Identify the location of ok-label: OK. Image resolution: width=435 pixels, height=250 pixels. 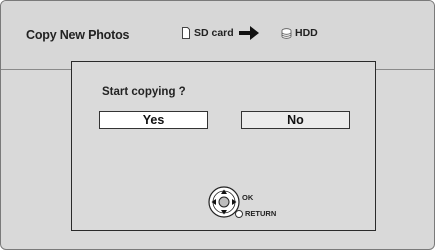
(248, 197).